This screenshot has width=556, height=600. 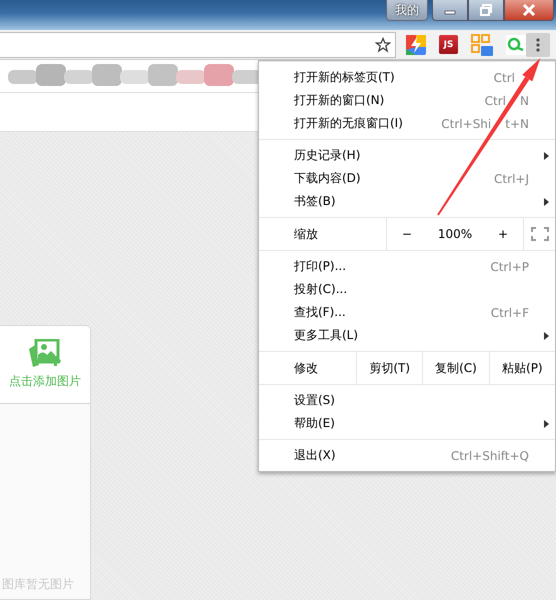 What do you see at coordinates (45, 354) in the screenshot?
I see `add-image-icon` at bounding box center [45, 354].